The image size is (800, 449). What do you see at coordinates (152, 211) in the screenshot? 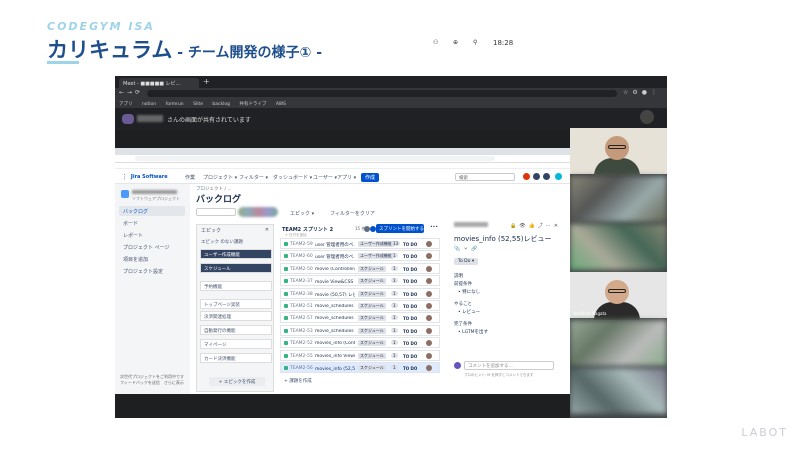
I see `sidebar-item-backlog: バックログ` at bounding box center [152, 211].